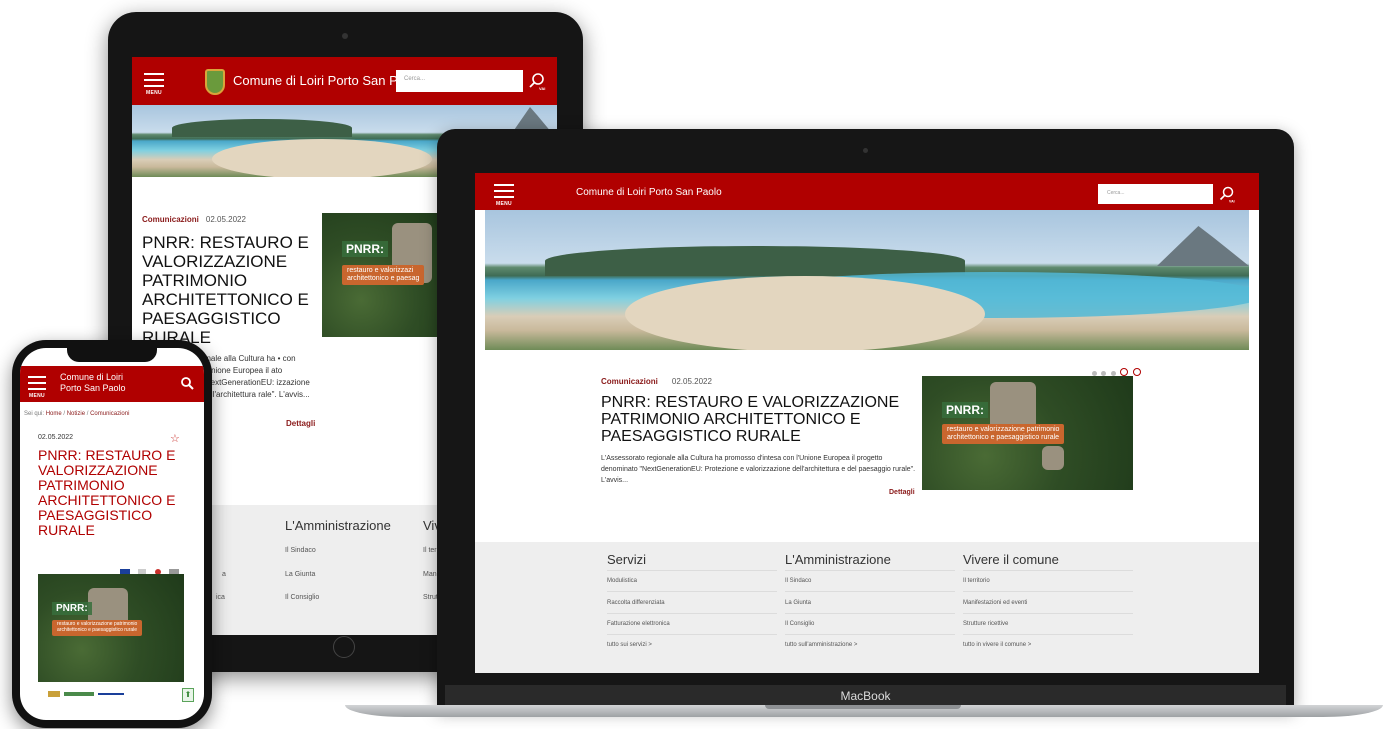 Image resolution: width=1383 pixels, height=729 pixels. What do you see at coordinates (1124, 372) in the screenshot?
I see `carousel-prev-icon` at bounding box center [1124, 372].